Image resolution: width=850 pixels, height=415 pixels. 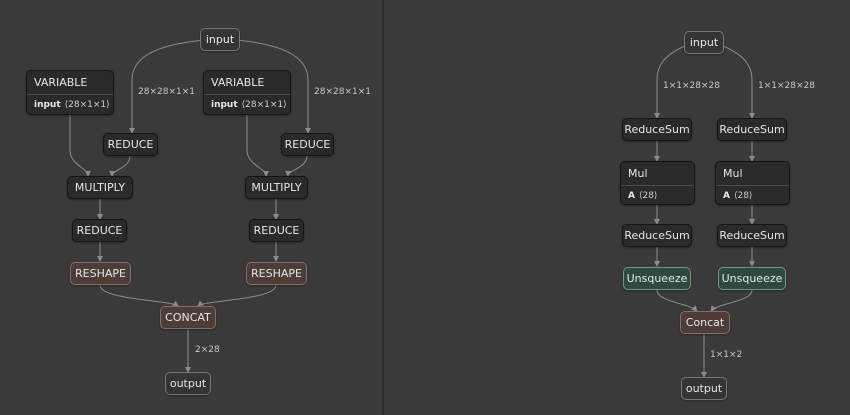 I want to click on edge-reduce2-multiply2, so click(x=296, y=166).